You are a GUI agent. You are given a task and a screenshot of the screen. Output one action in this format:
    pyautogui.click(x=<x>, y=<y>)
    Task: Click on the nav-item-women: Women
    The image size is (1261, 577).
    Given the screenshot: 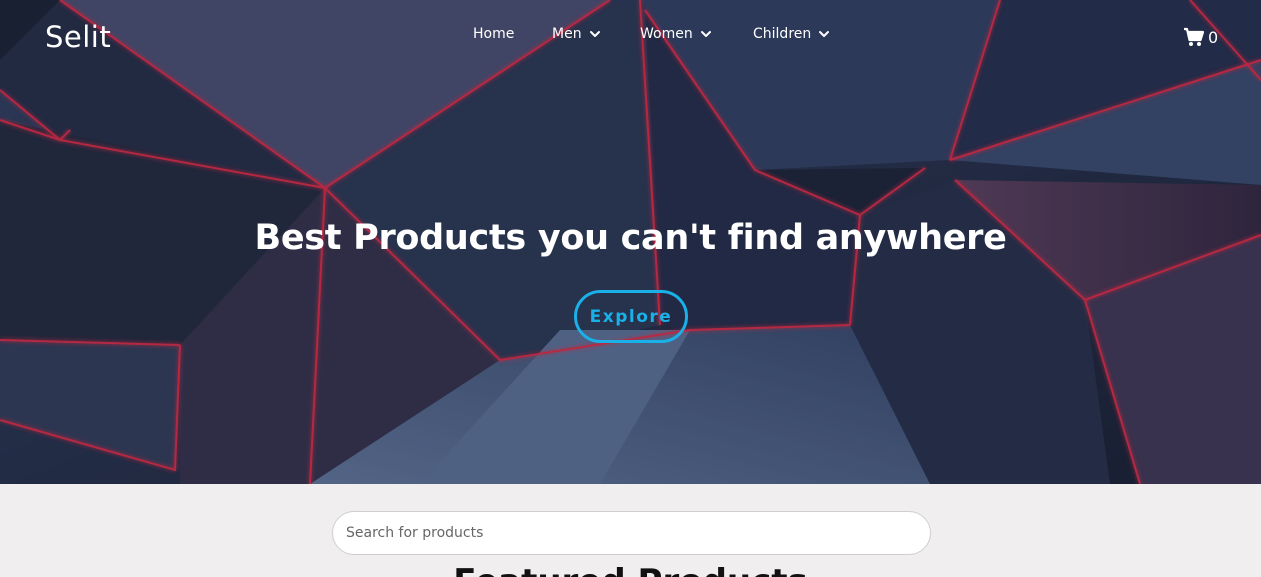 What is the action you would take?
    pyautogui.click(x=676, y=34)
    